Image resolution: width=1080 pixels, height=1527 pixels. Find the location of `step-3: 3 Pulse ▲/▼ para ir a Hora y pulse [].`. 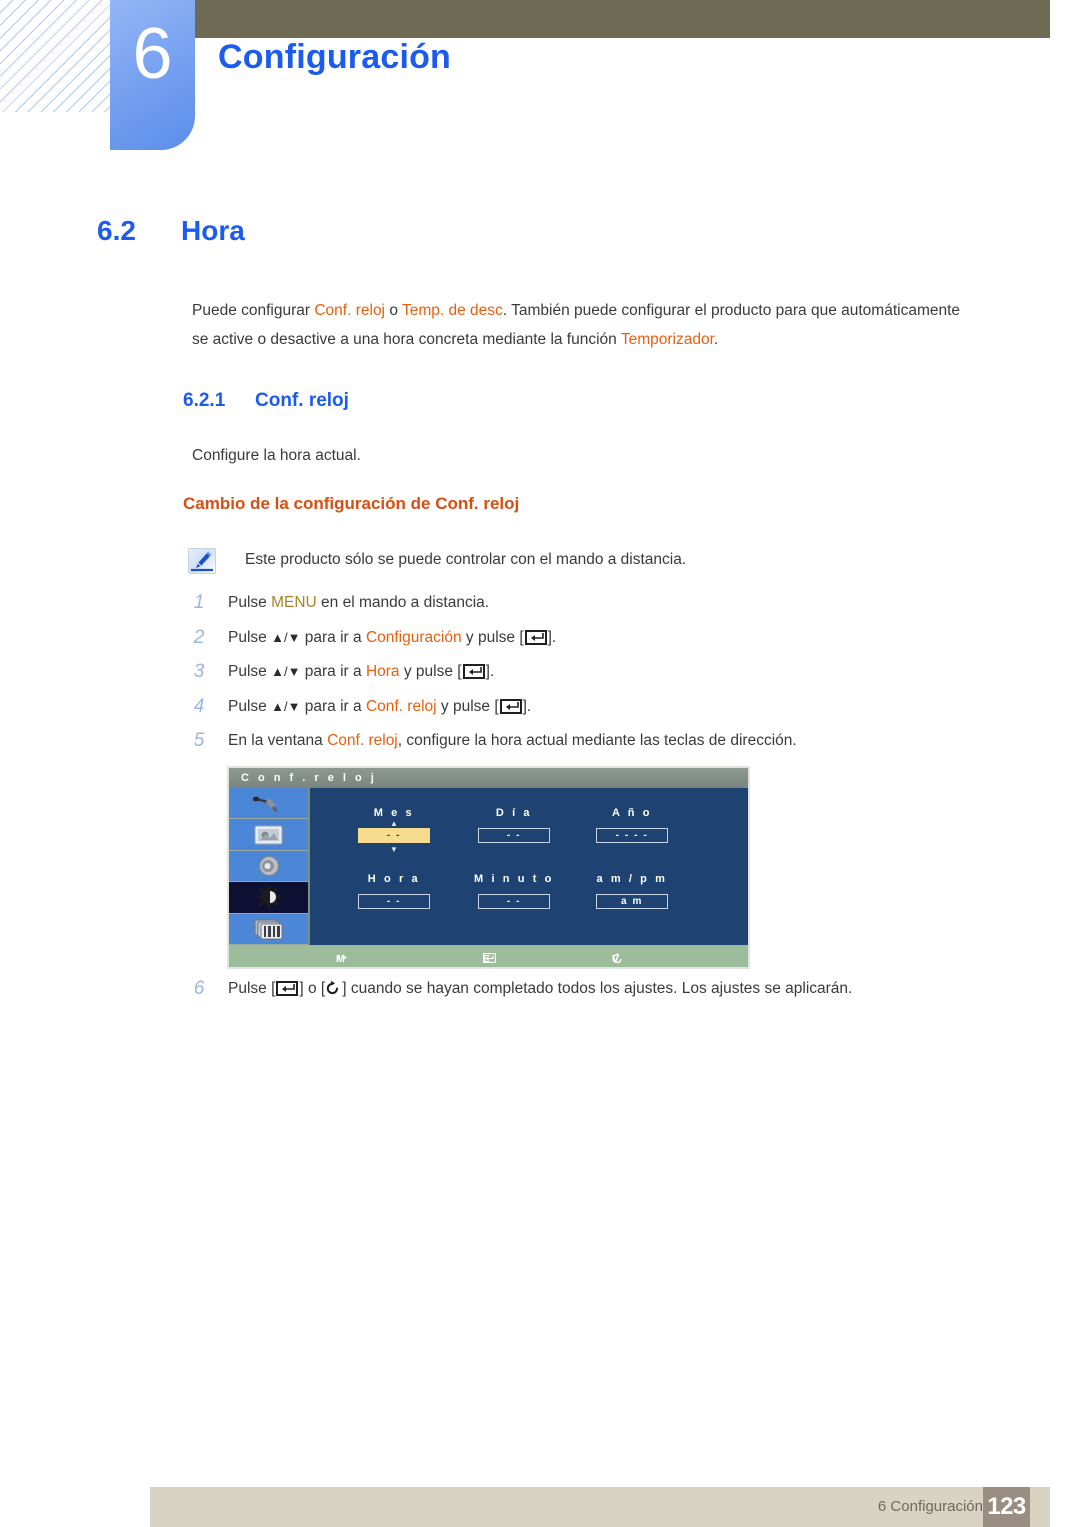

step-3: 3 Pulse ▲/▼ para ir a Hora y pulse []. is located at coordinates (583, 674).